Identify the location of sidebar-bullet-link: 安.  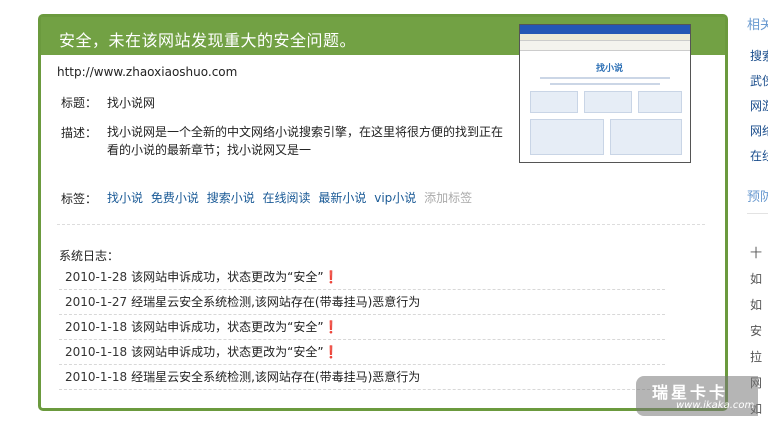
(756, 330).